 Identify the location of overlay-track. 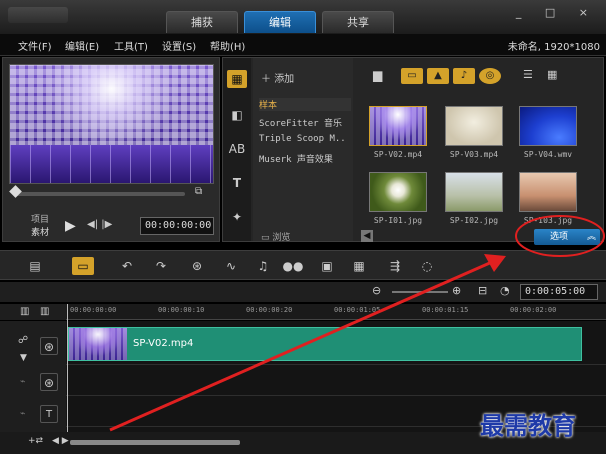
(336, 381).